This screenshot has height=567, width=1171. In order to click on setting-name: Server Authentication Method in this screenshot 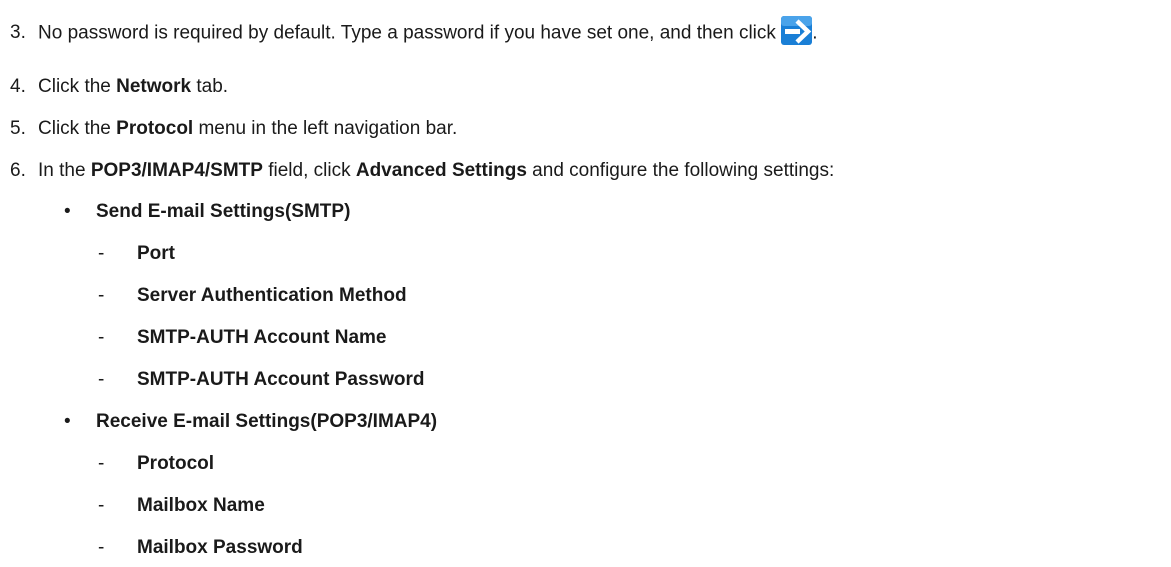, I will do `click(272, 295)`.